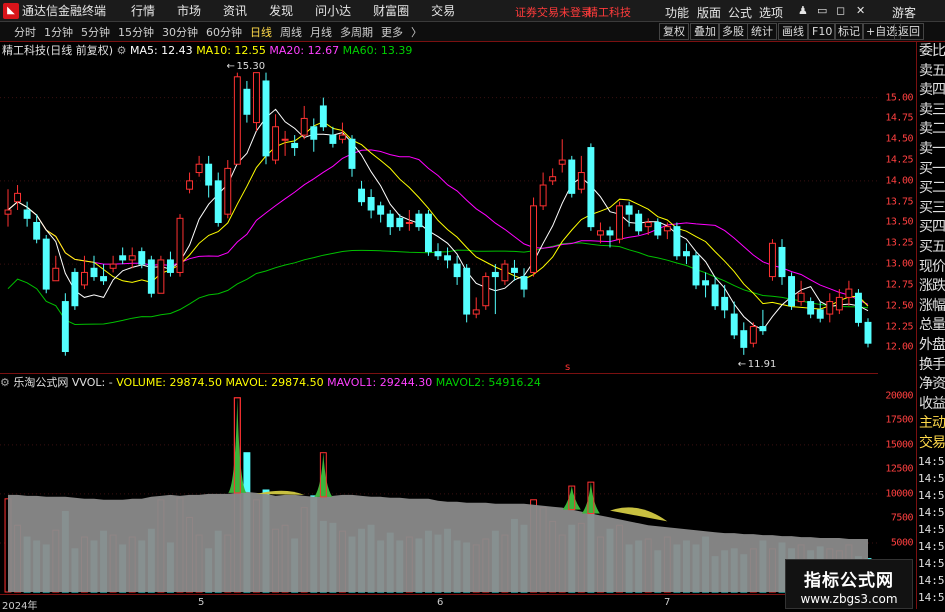  What do you see at coordinates (733, 31) in the screenshot?
I see `toolbar-button-2: 多股` at bounding box center [733, 31].